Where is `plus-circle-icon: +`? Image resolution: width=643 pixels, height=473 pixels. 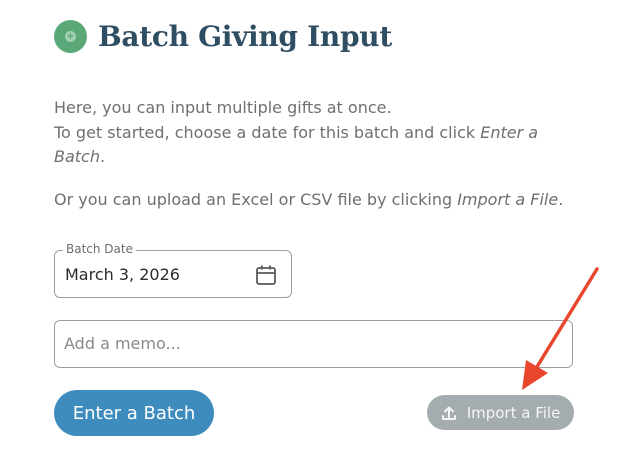
plus-circle-icon: + is located at coordinates (70, 36).